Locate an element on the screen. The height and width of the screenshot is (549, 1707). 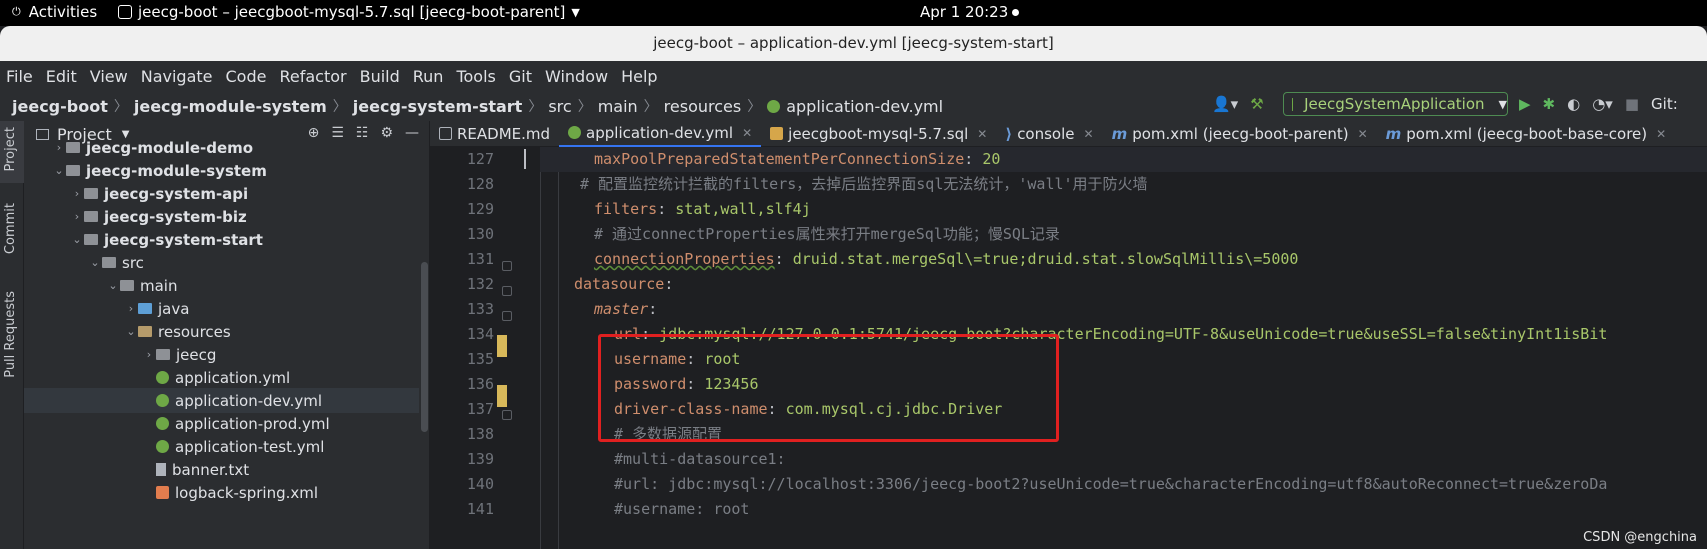
maven-icon: m is located at coordinates (1119, 133).